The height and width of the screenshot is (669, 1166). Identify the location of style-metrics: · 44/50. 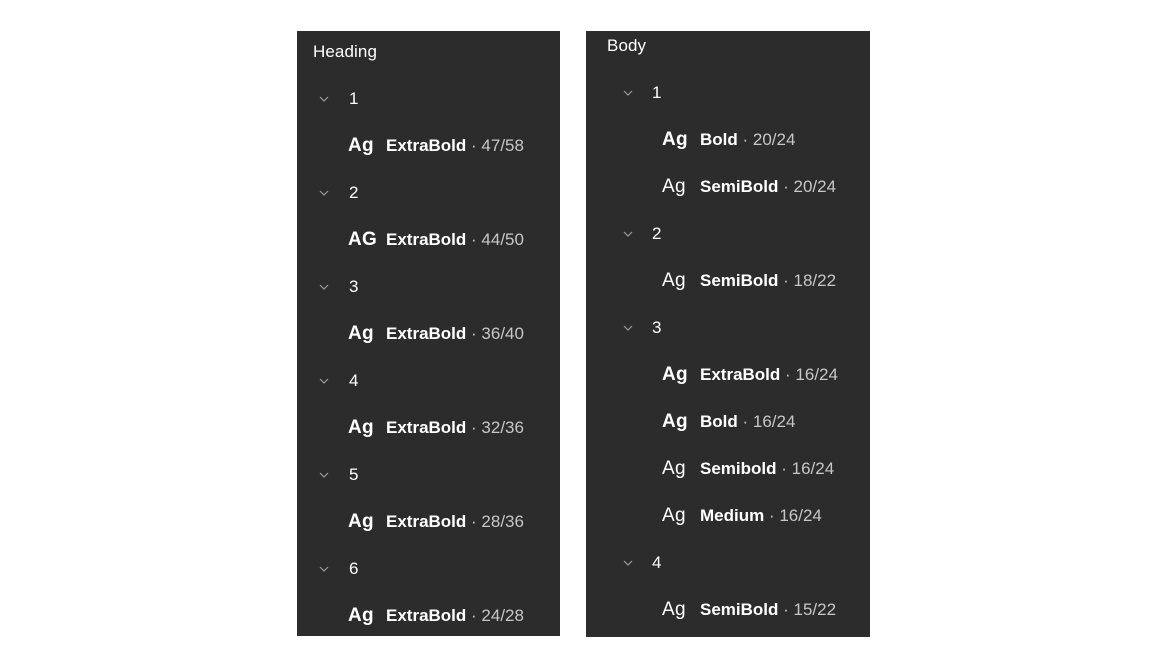
(495, 239).